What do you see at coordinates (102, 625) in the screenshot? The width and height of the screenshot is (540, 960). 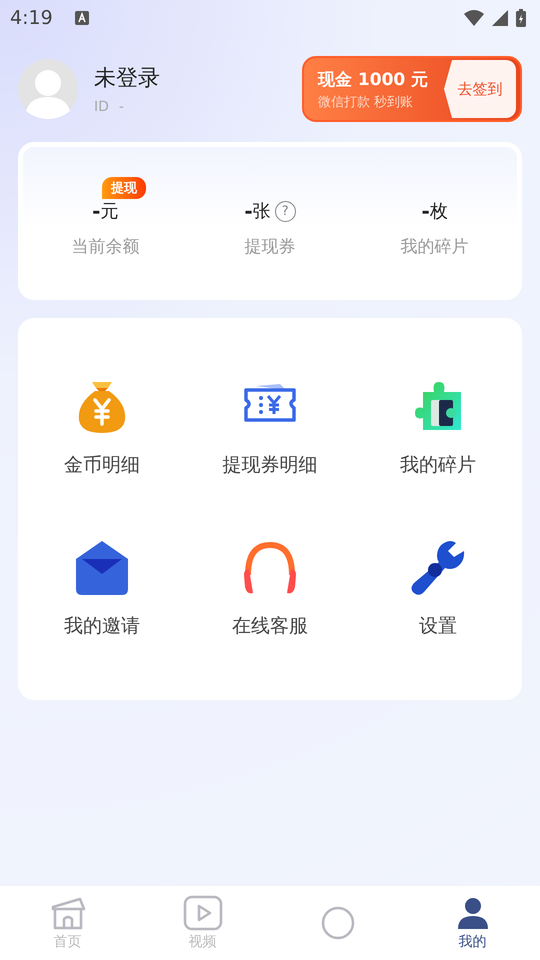 I see `menu-label: 我的邀请` at bounding box center [102, 625].